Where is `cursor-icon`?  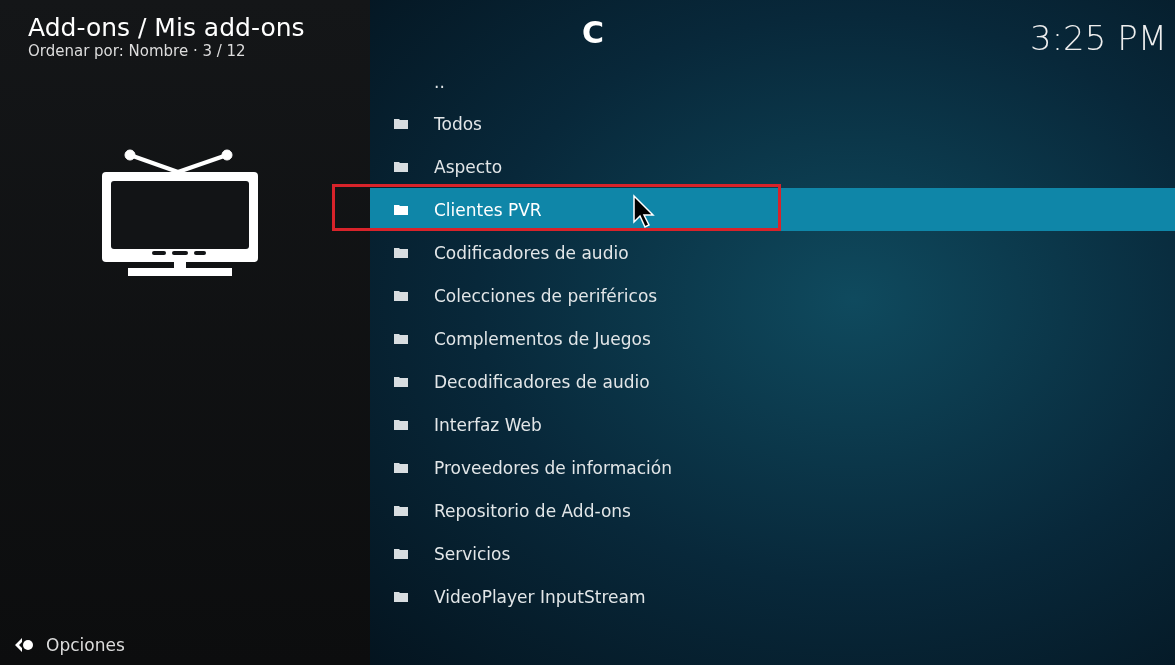
cursor-icon is located at coordinates (645, 212).